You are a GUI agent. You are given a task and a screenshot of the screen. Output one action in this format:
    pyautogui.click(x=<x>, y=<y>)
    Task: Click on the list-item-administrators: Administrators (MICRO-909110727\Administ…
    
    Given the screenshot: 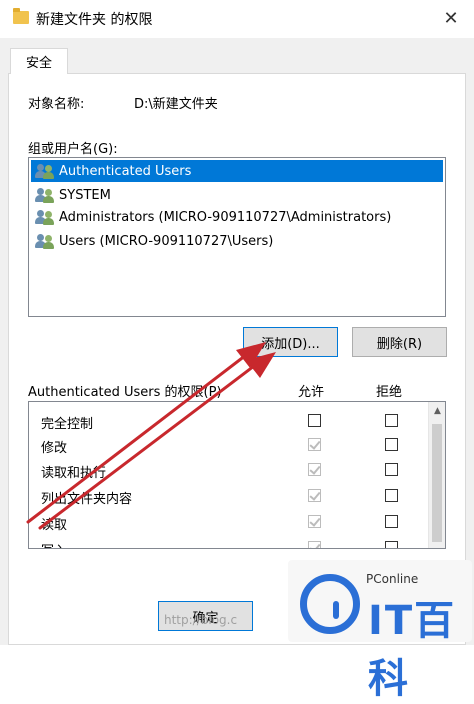 What is the action you would take?
    pyautogui.click(x=211, y=217)
    